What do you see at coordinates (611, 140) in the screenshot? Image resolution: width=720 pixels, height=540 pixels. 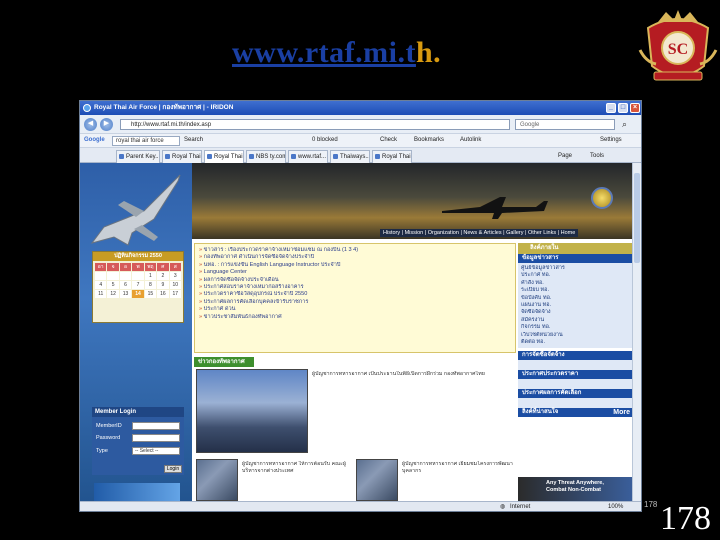 I see `google-settings-button: Settings` at bounding box center [611, 140].